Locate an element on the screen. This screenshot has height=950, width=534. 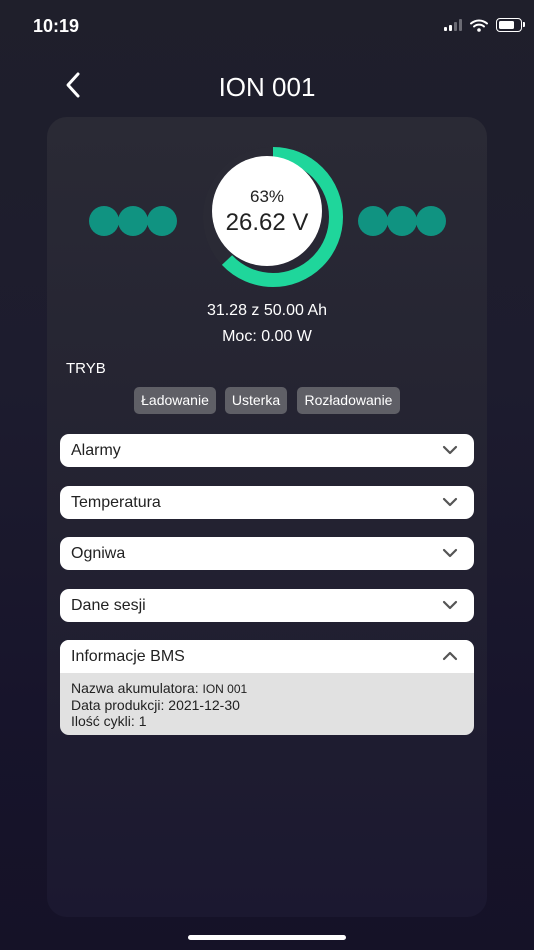
status-icons is located at coordinates (484, 25).